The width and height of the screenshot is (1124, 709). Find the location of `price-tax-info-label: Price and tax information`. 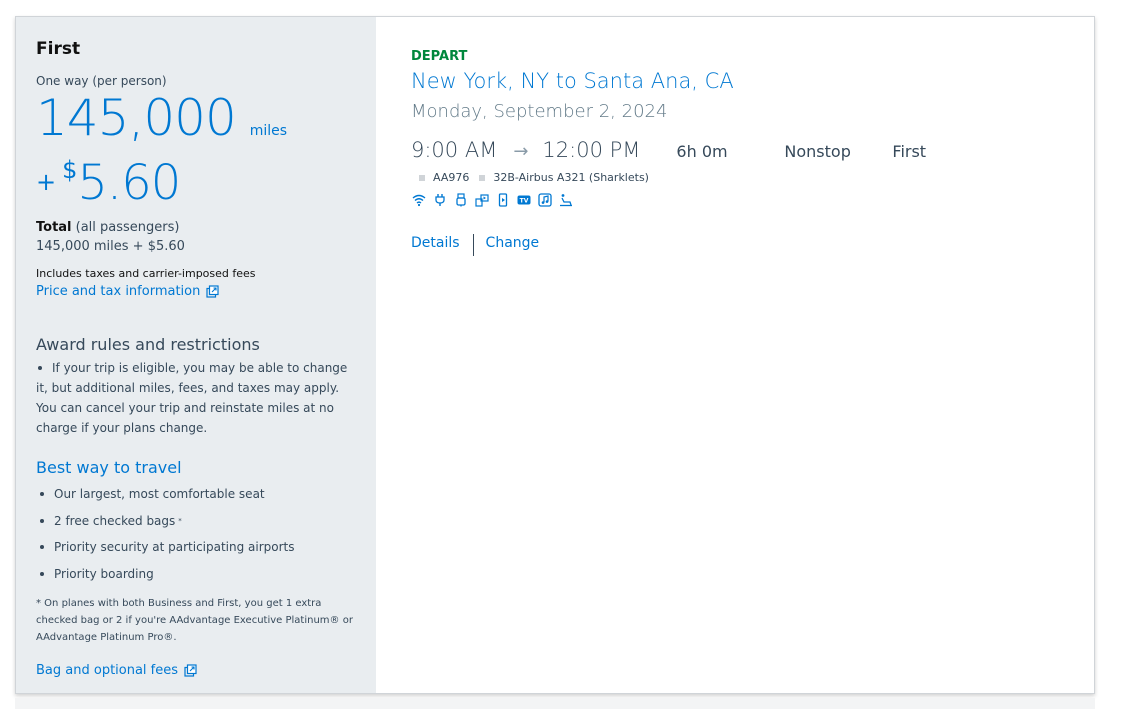

price-tax-info-label: Price and tax information is located at coordinates (118, 291).